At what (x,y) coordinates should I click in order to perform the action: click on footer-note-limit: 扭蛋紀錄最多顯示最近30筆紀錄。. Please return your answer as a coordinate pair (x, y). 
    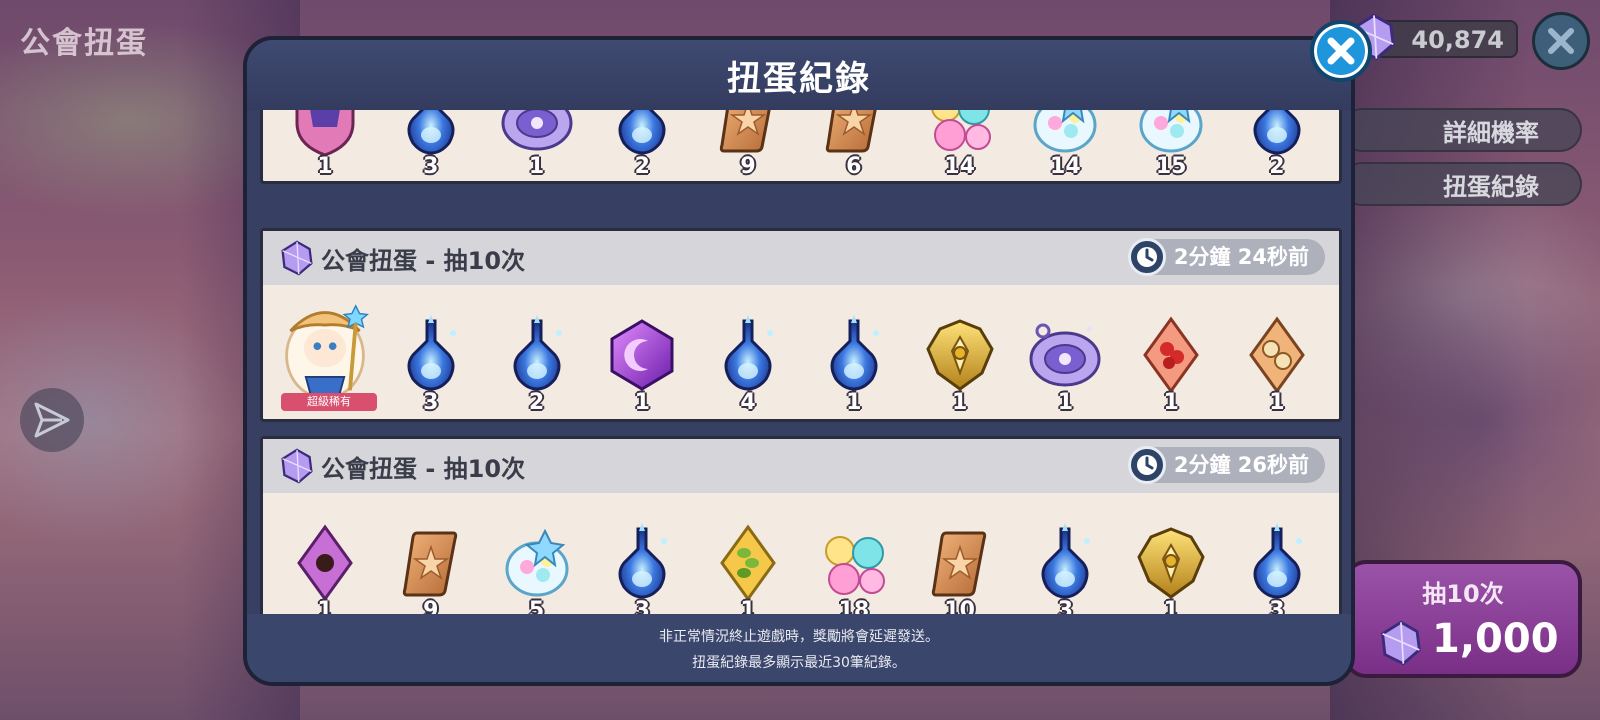
    Looking at the image, I should click on (799, 663).